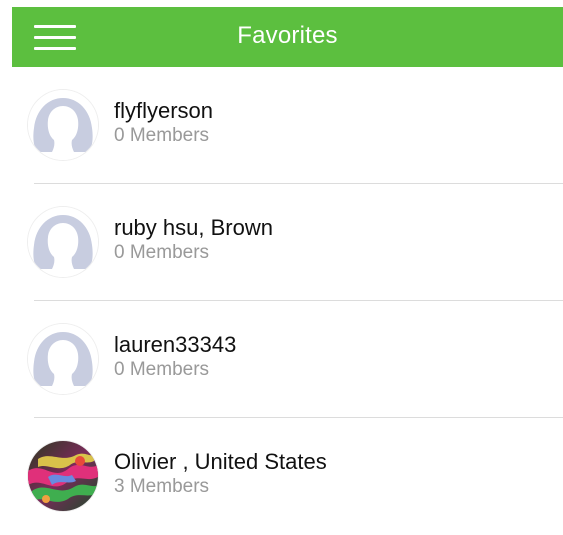  Describe the element at coordinates (162, 486) in the screenshot. I see `member-count: 3 Members` at that location.